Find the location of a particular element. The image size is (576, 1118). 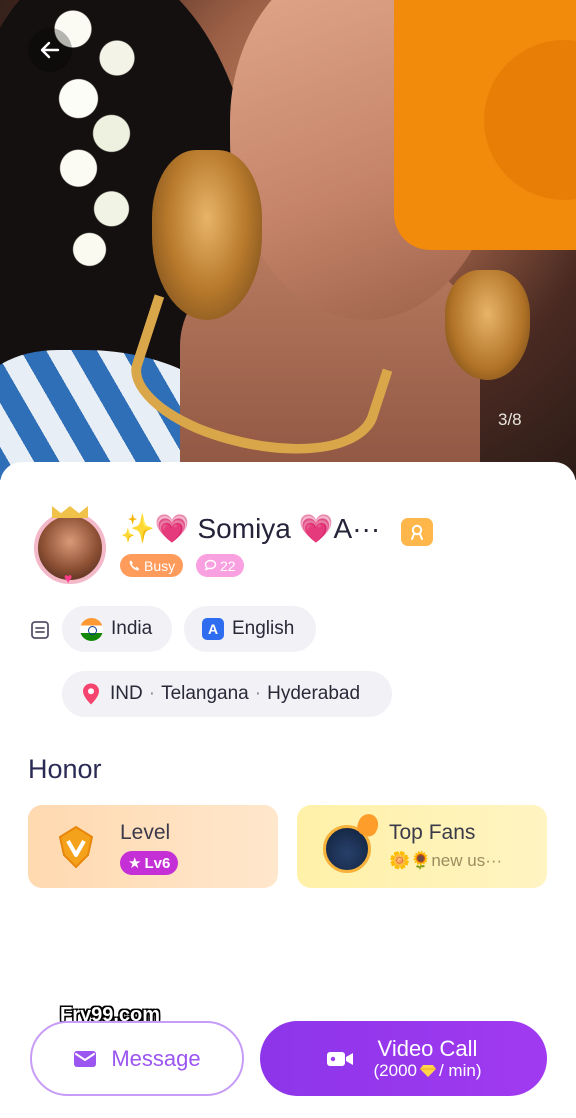

message-label: Message is located at coordinates (156, 1058).